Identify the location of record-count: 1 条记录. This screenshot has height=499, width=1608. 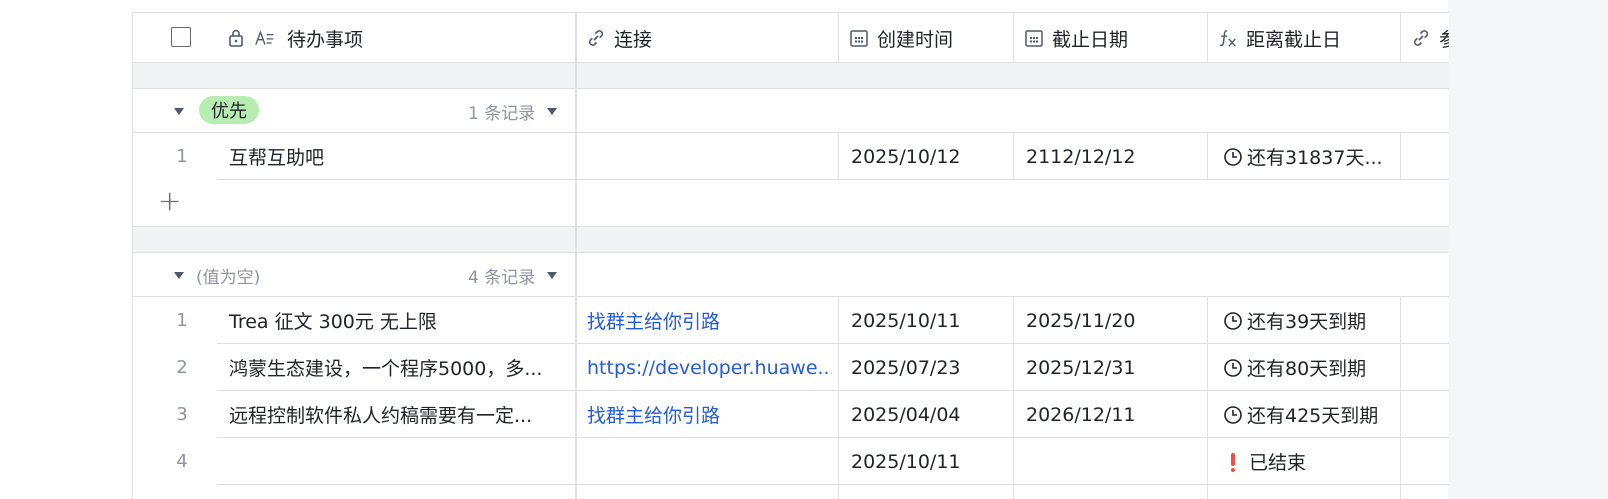
(502, 114).